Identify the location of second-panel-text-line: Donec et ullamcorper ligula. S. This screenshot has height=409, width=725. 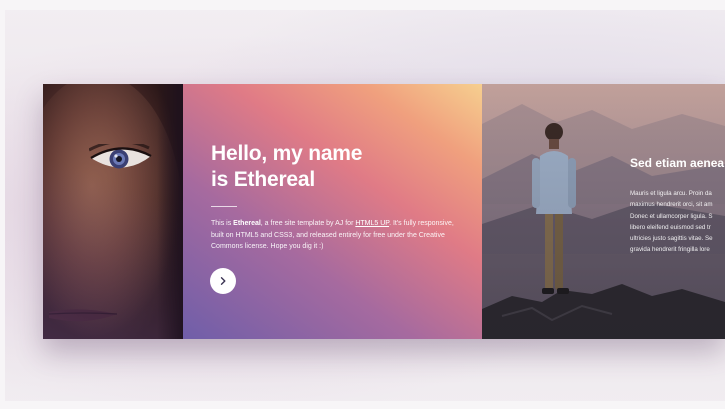
(671, 216).